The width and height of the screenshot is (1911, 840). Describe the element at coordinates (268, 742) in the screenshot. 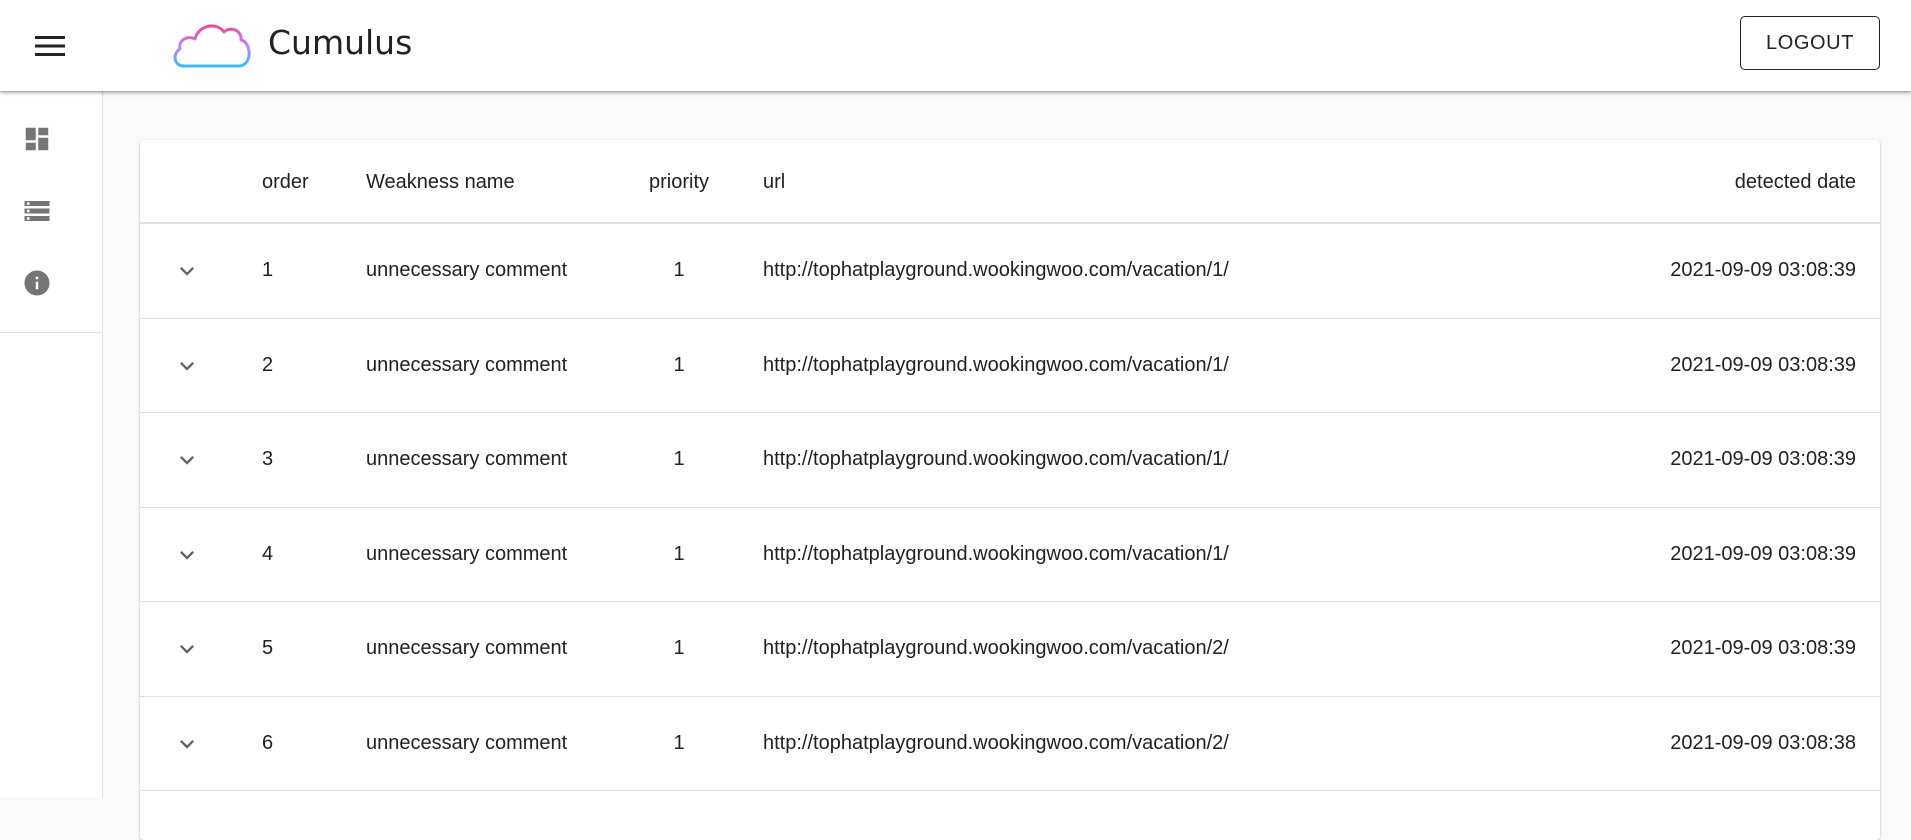

I see `cell-order: 6` at that location.